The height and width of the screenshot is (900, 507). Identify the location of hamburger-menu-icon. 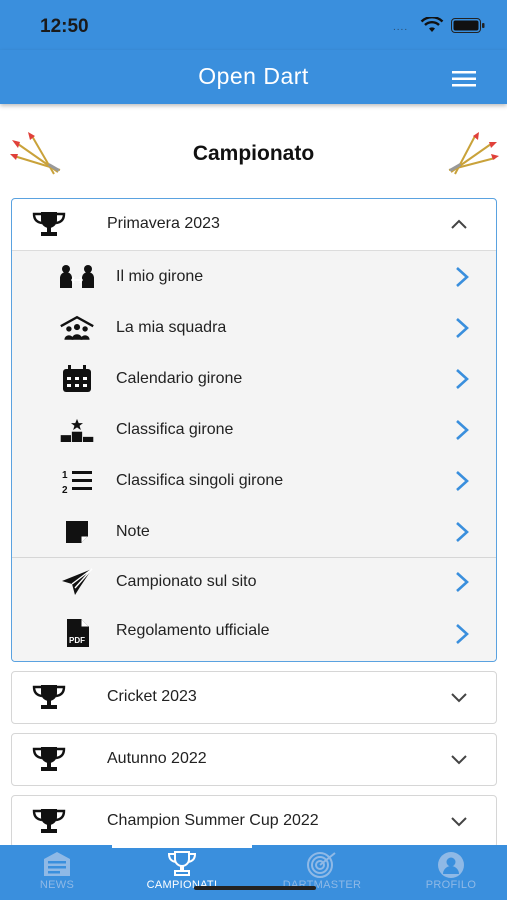
(464, 79).